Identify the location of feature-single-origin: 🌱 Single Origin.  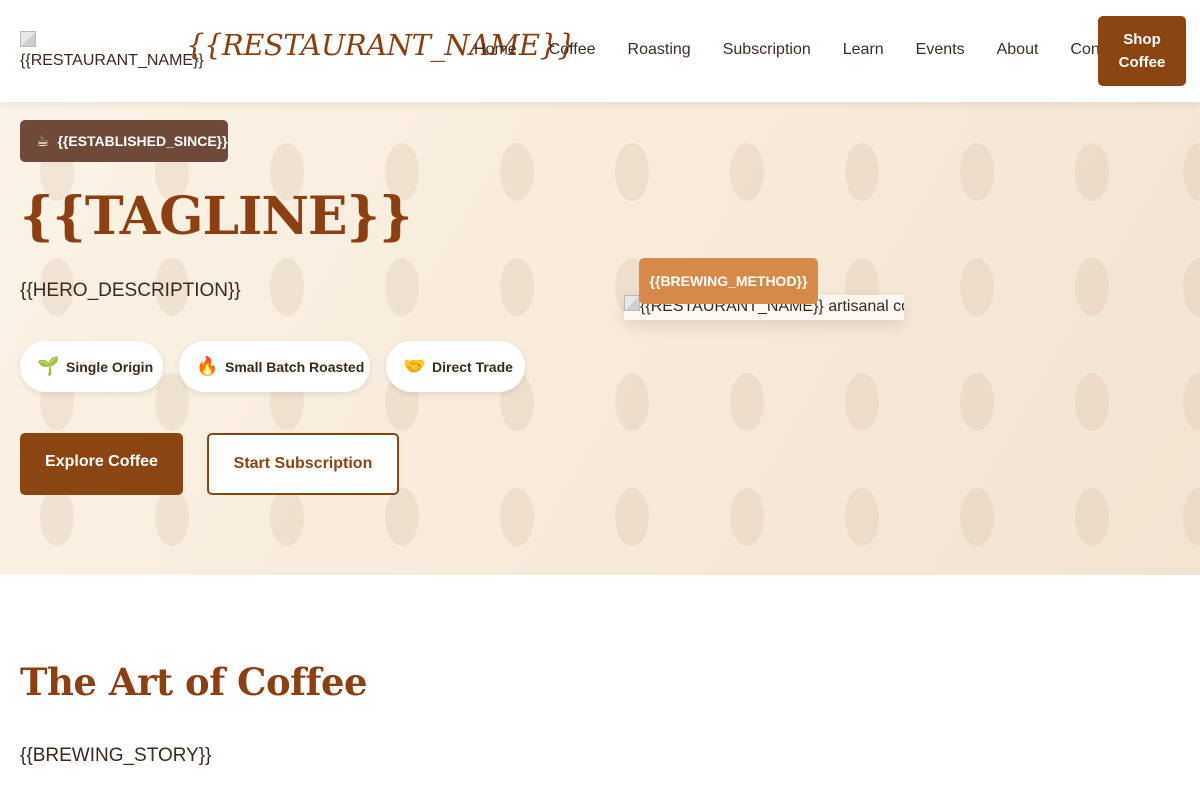
(91, 366).